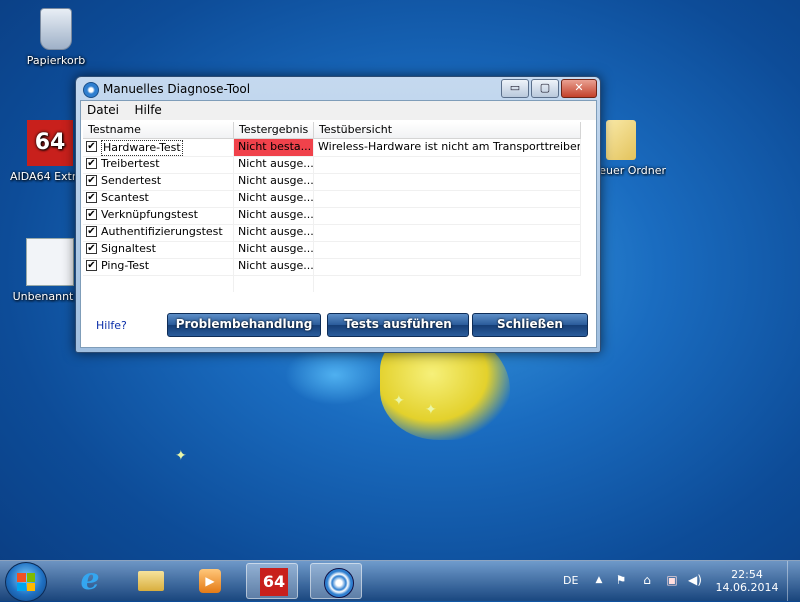  I want to click on taskbar-media-player: ▶, so click(210, 581).